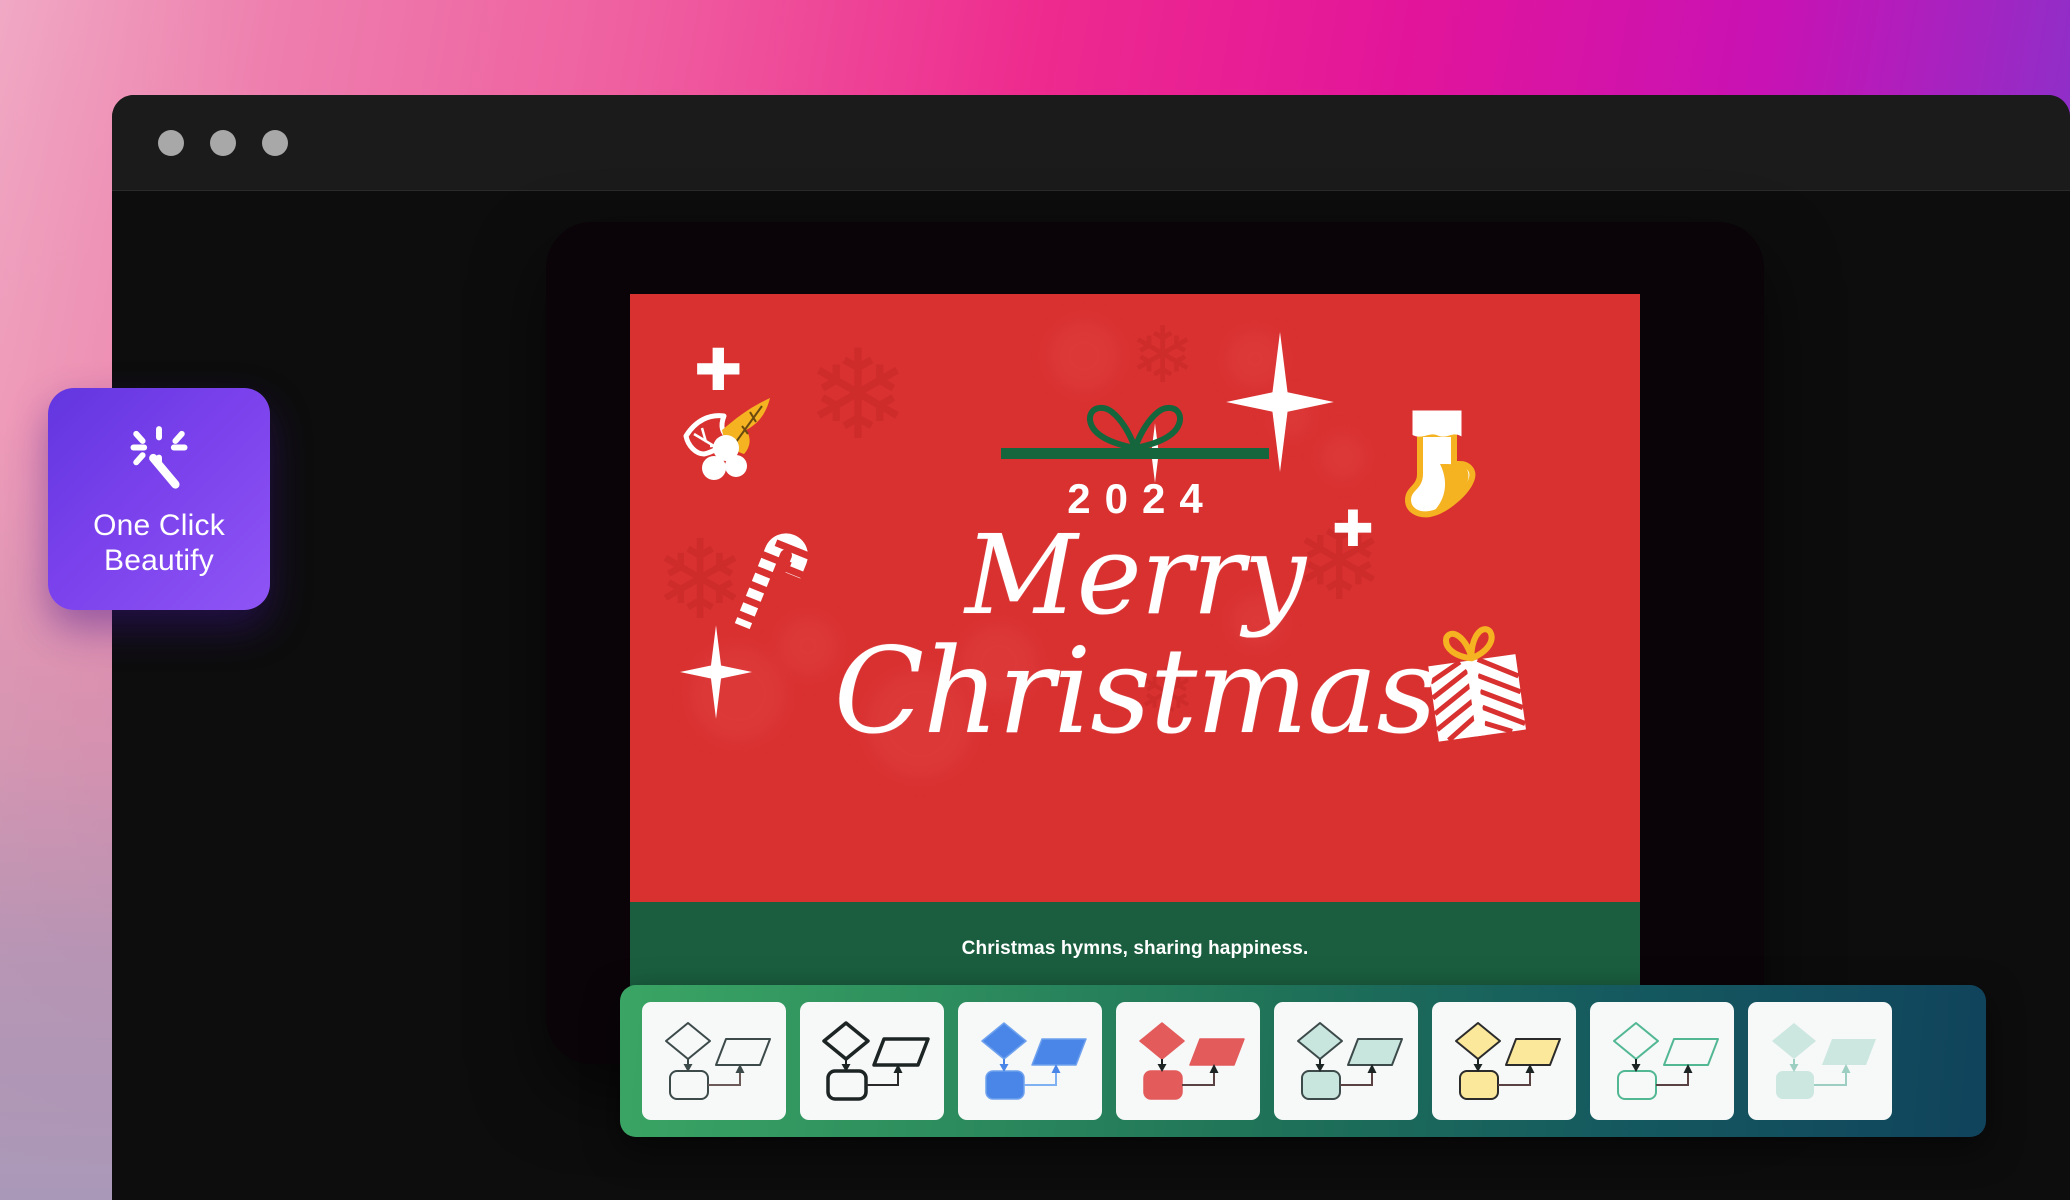  Describe the element at coordinates (1135, 948) in the screenshot. I see `card-footer-text: Christmas hymns, sharing happiness.` at that location.